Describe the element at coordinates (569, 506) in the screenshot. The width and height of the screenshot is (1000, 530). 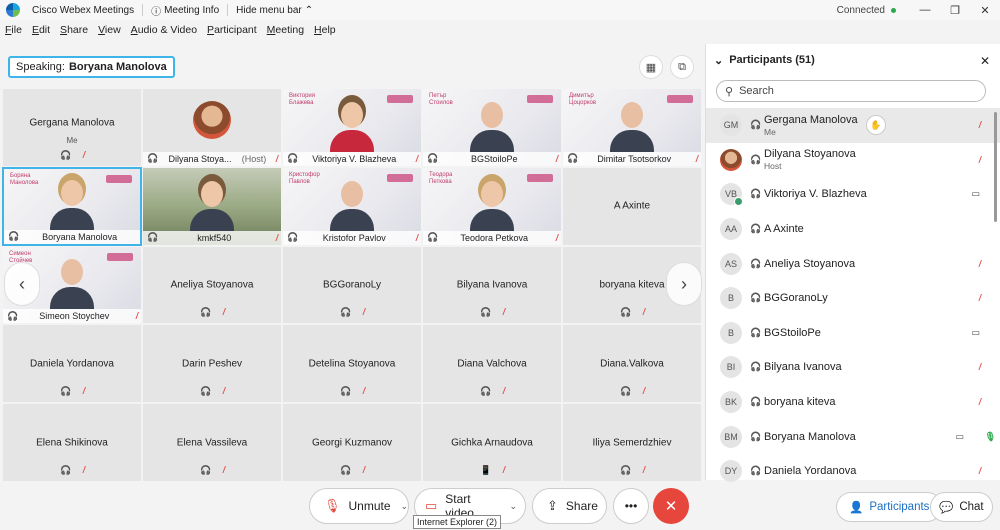
I see `share-button: ⇪ Share` at that location.